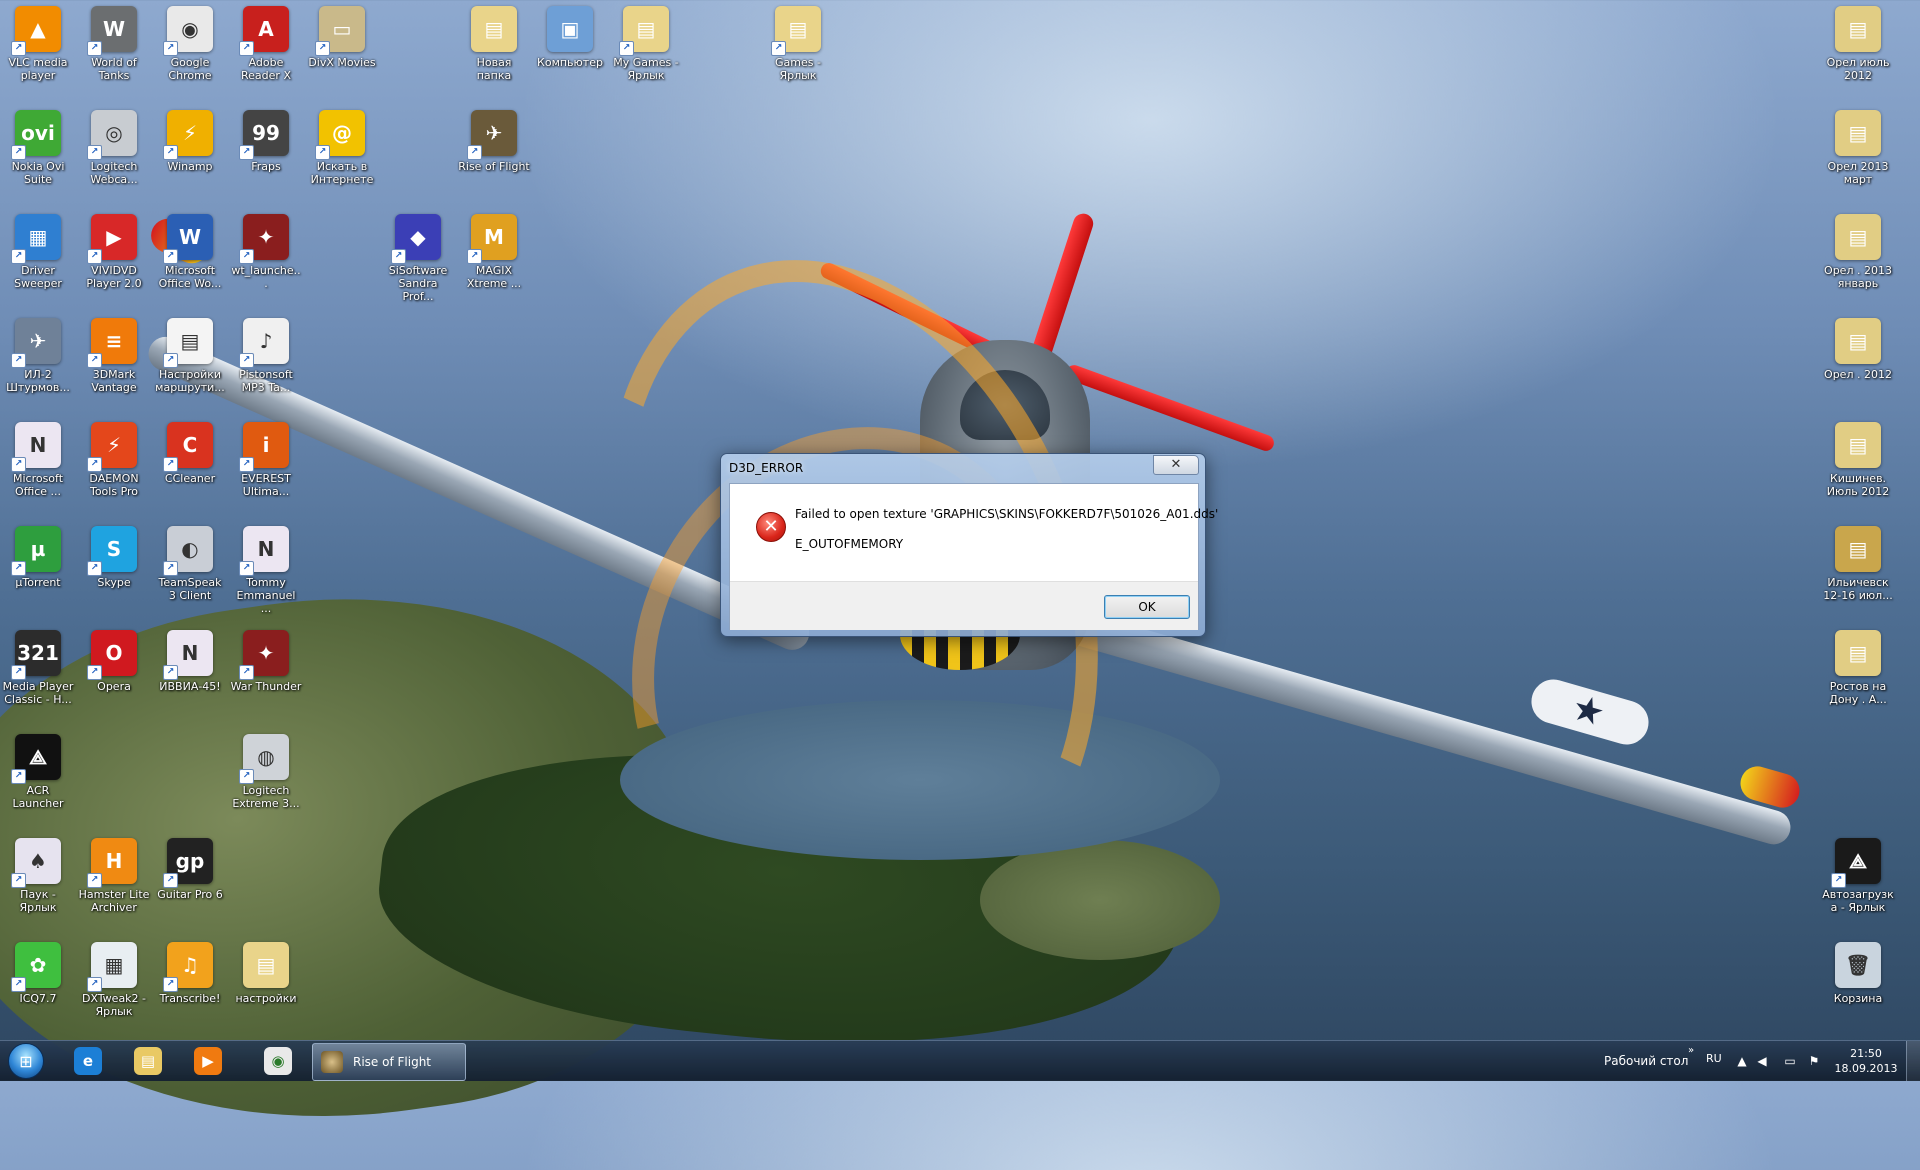 The width and height of the screenshot is (1920, 1170). What do you see at coordinates (190, 52) in the screenshot?
I see `desktop-icon: ◉ ↗ Google Chrome` at bounding box center [190, 52].